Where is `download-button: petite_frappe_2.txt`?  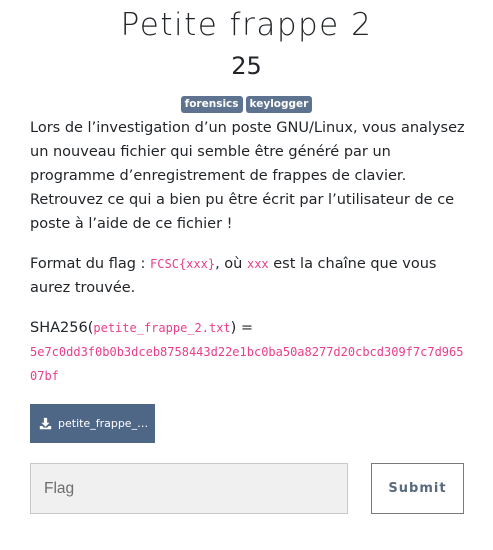 download-button: petite_frappe_2.txt is located at coordinates (92, 423).